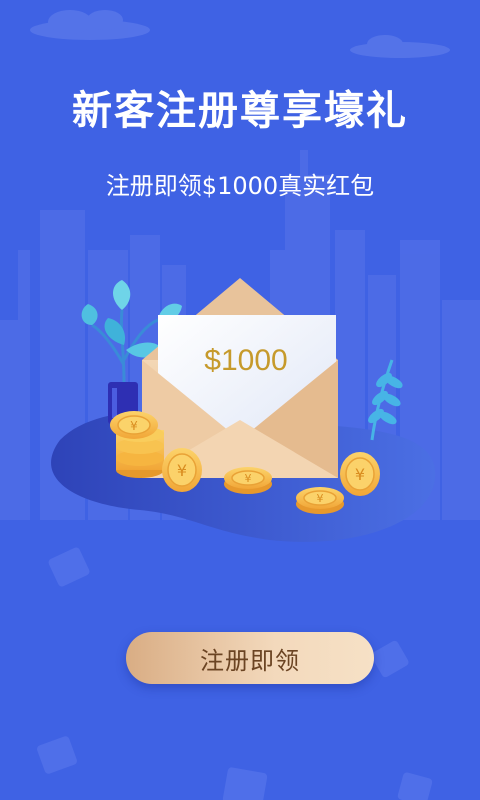  Describe the element at coordinates (246, 360) in the screenshot. I see `envelope-amount: $1000` at that location.